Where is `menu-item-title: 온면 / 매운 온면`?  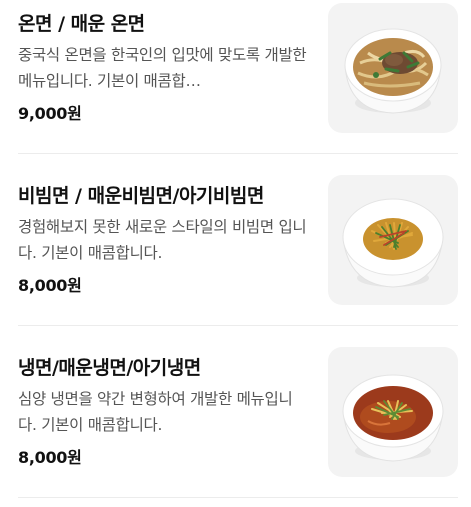
menu-item-title: 온면 / 매운 온면 is located at coordinates (81, 24).